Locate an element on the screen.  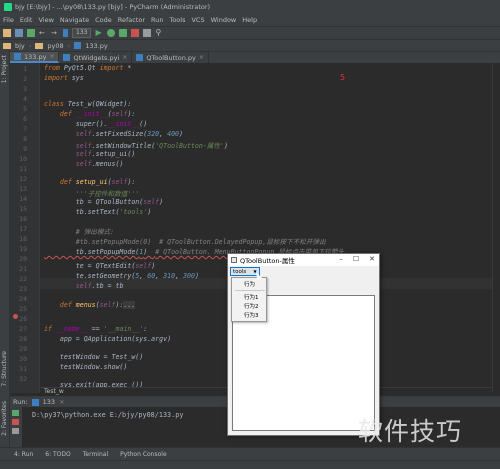
breadcrumb-nav: bjy › py08 › 133.py is located at coordinates (250, 45).